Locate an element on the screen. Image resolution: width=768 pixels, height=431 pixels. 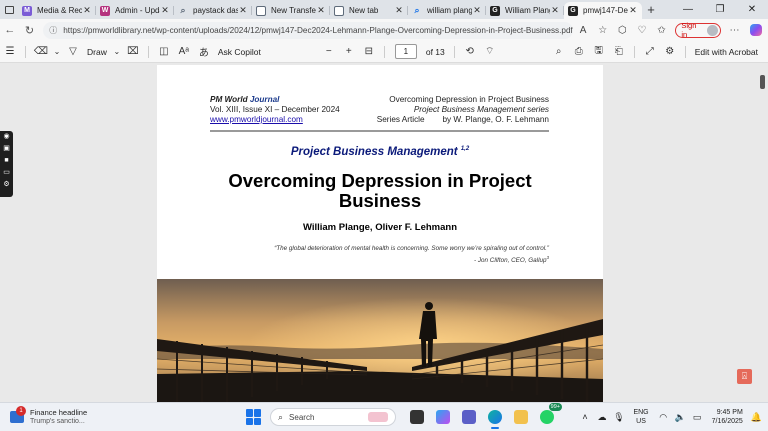
view-mode-icon: ◫ is located at coordinates (164, 51).